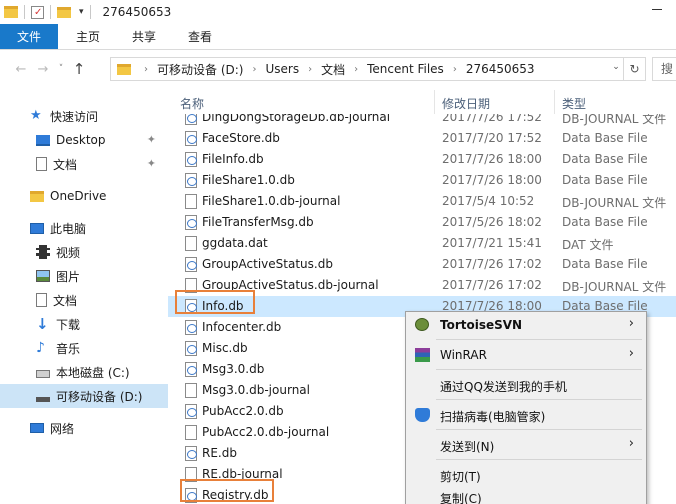 The height and width of the screenshot is (504, 676). Describe the element at coordinates (492, 138) in the screenshot. I see `file-date: 2017/7/20 17:52` at that location.